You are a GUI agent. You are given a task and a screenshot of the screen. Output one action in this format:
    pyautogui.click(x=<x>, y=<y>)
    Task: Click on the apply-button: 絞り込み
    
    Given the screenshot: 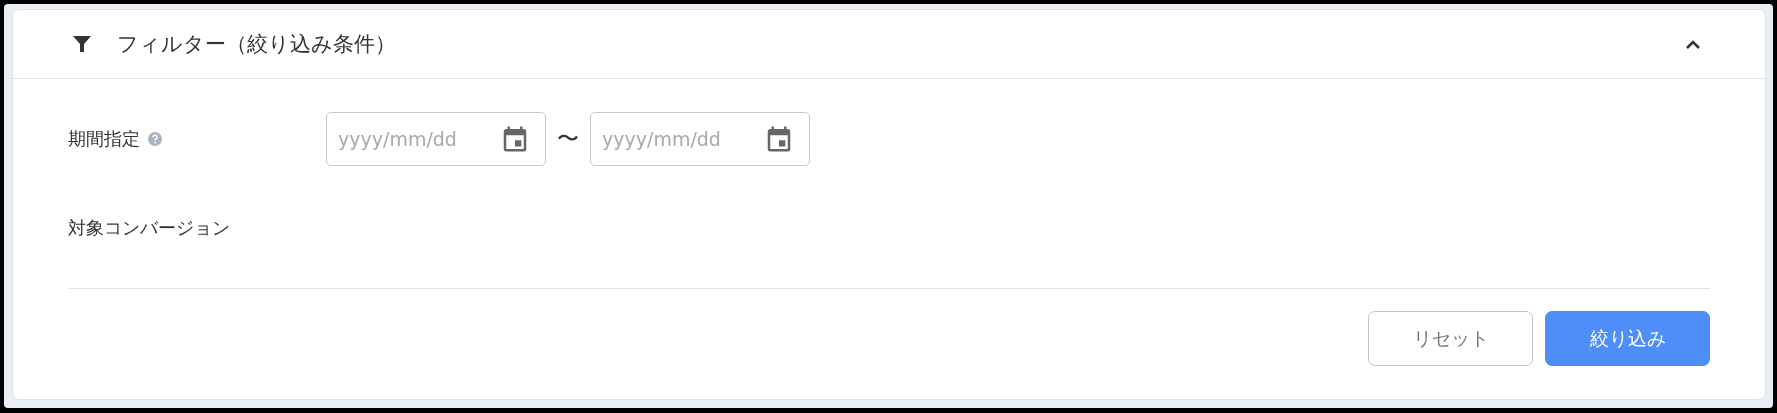 What is the action you would take?
    pyautogui.click(x=1627, y=338)
    